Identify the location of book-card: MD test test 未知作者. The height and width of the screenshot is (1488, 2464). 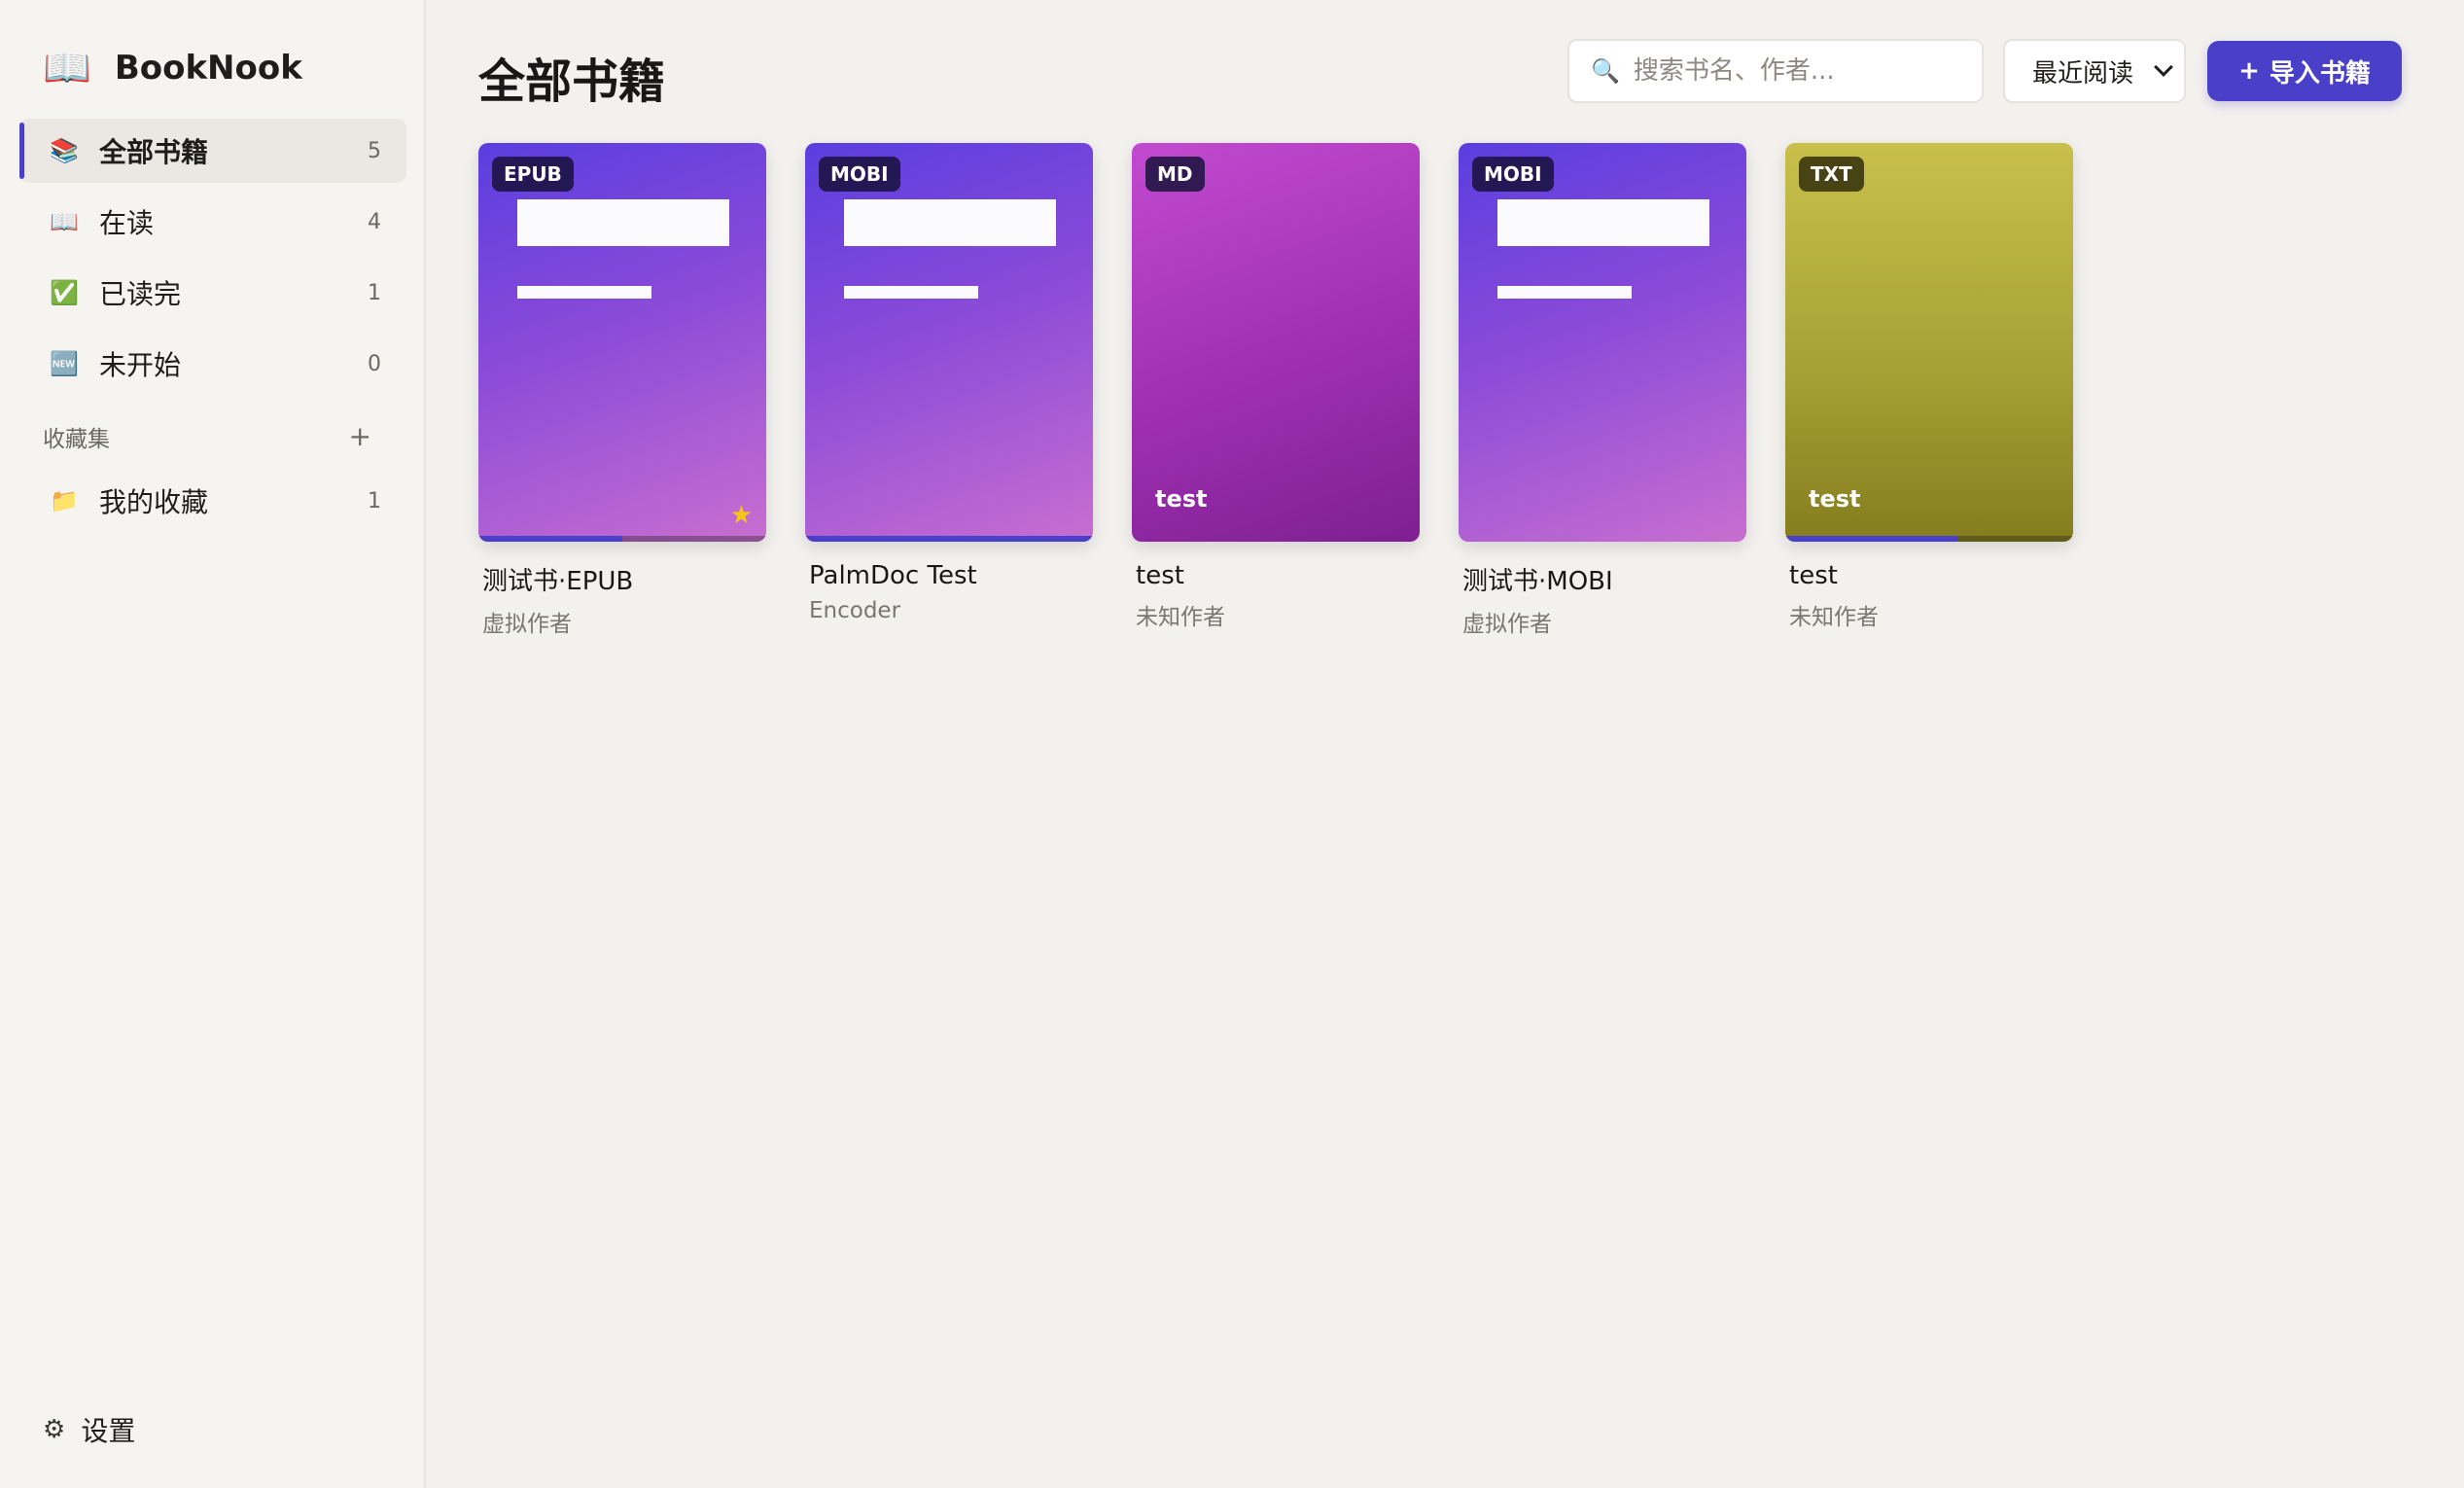
(1276, 387).